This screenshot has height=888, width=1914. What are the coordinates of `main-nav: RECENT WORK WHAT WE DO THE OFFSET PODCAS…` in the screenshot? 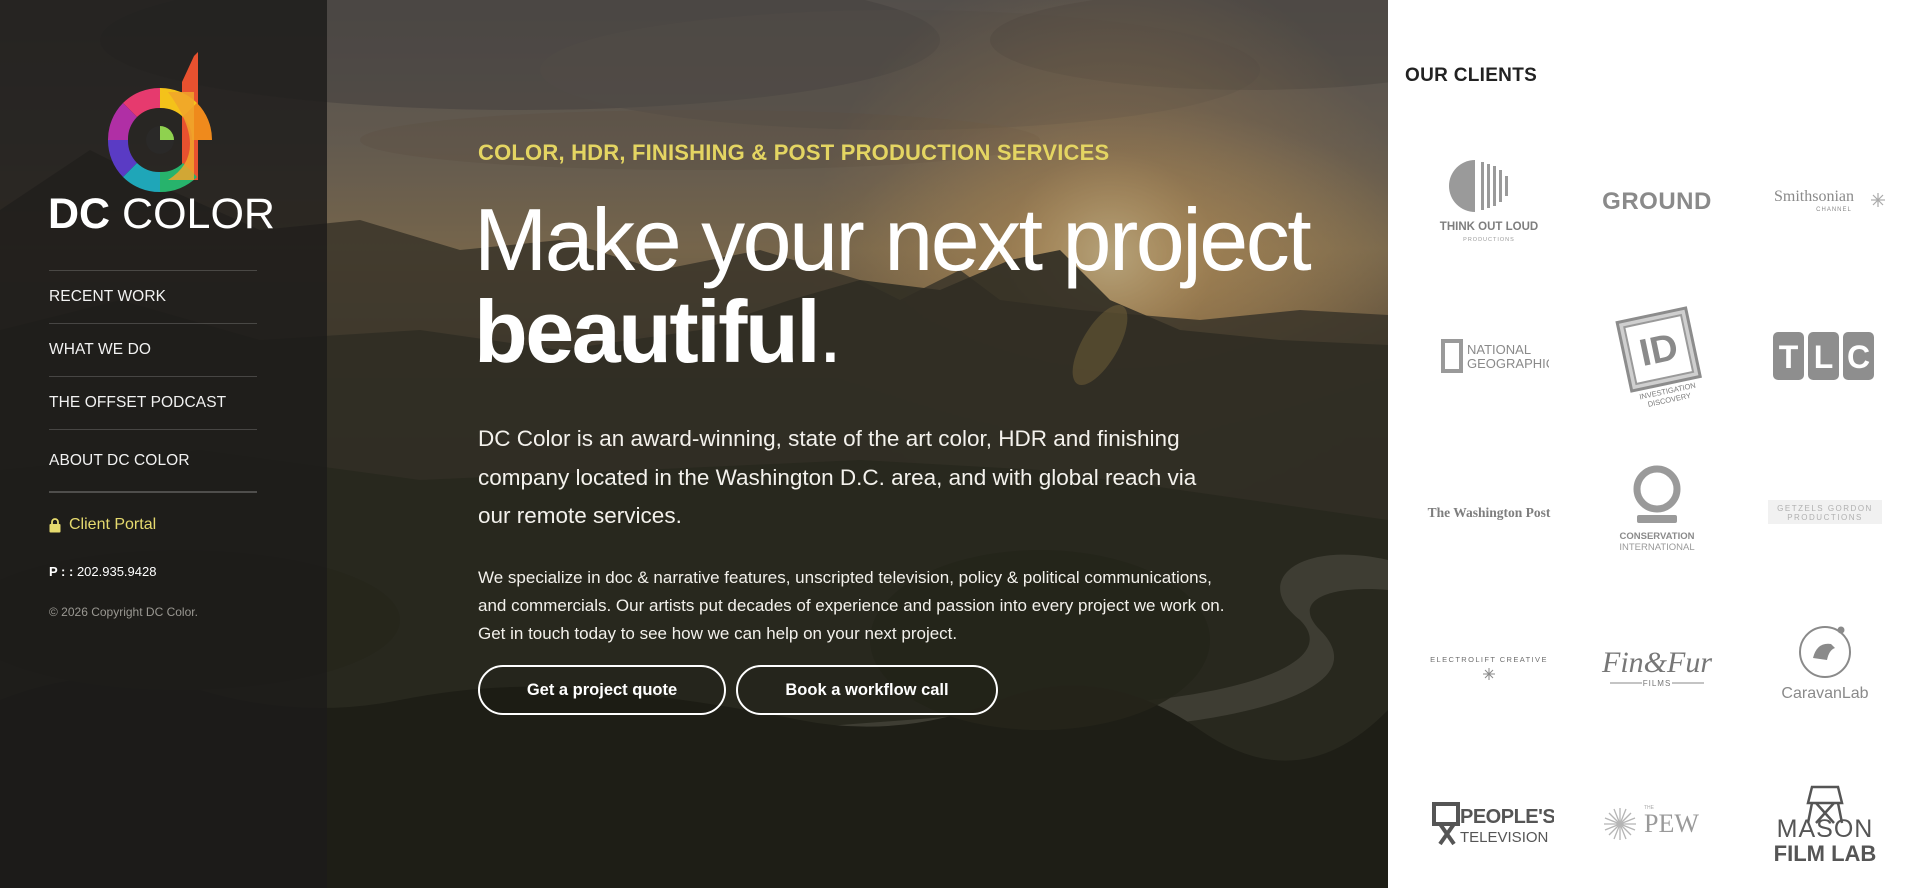 It's located at (153, 381).